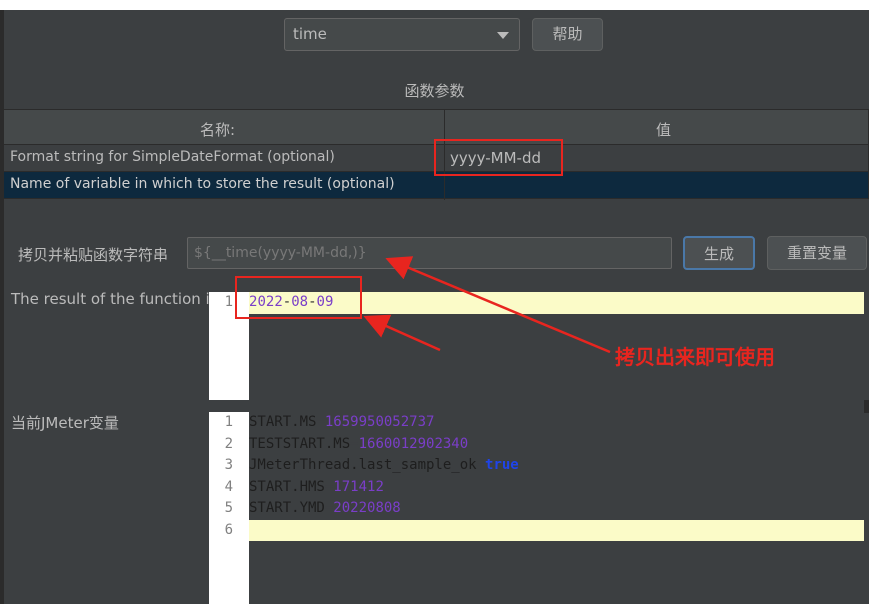 The height and width of the screenshot is (604, 869). I want to click on arrow-to-function-string, so click(498, 305).